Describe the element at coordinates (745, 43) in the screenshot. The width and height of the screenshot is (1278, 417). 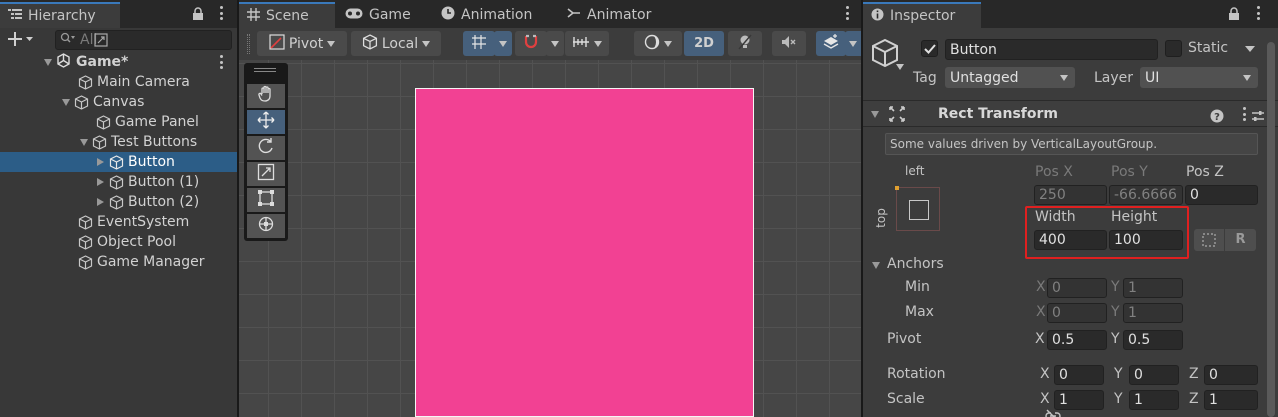
I see `lighting-button` at that location.